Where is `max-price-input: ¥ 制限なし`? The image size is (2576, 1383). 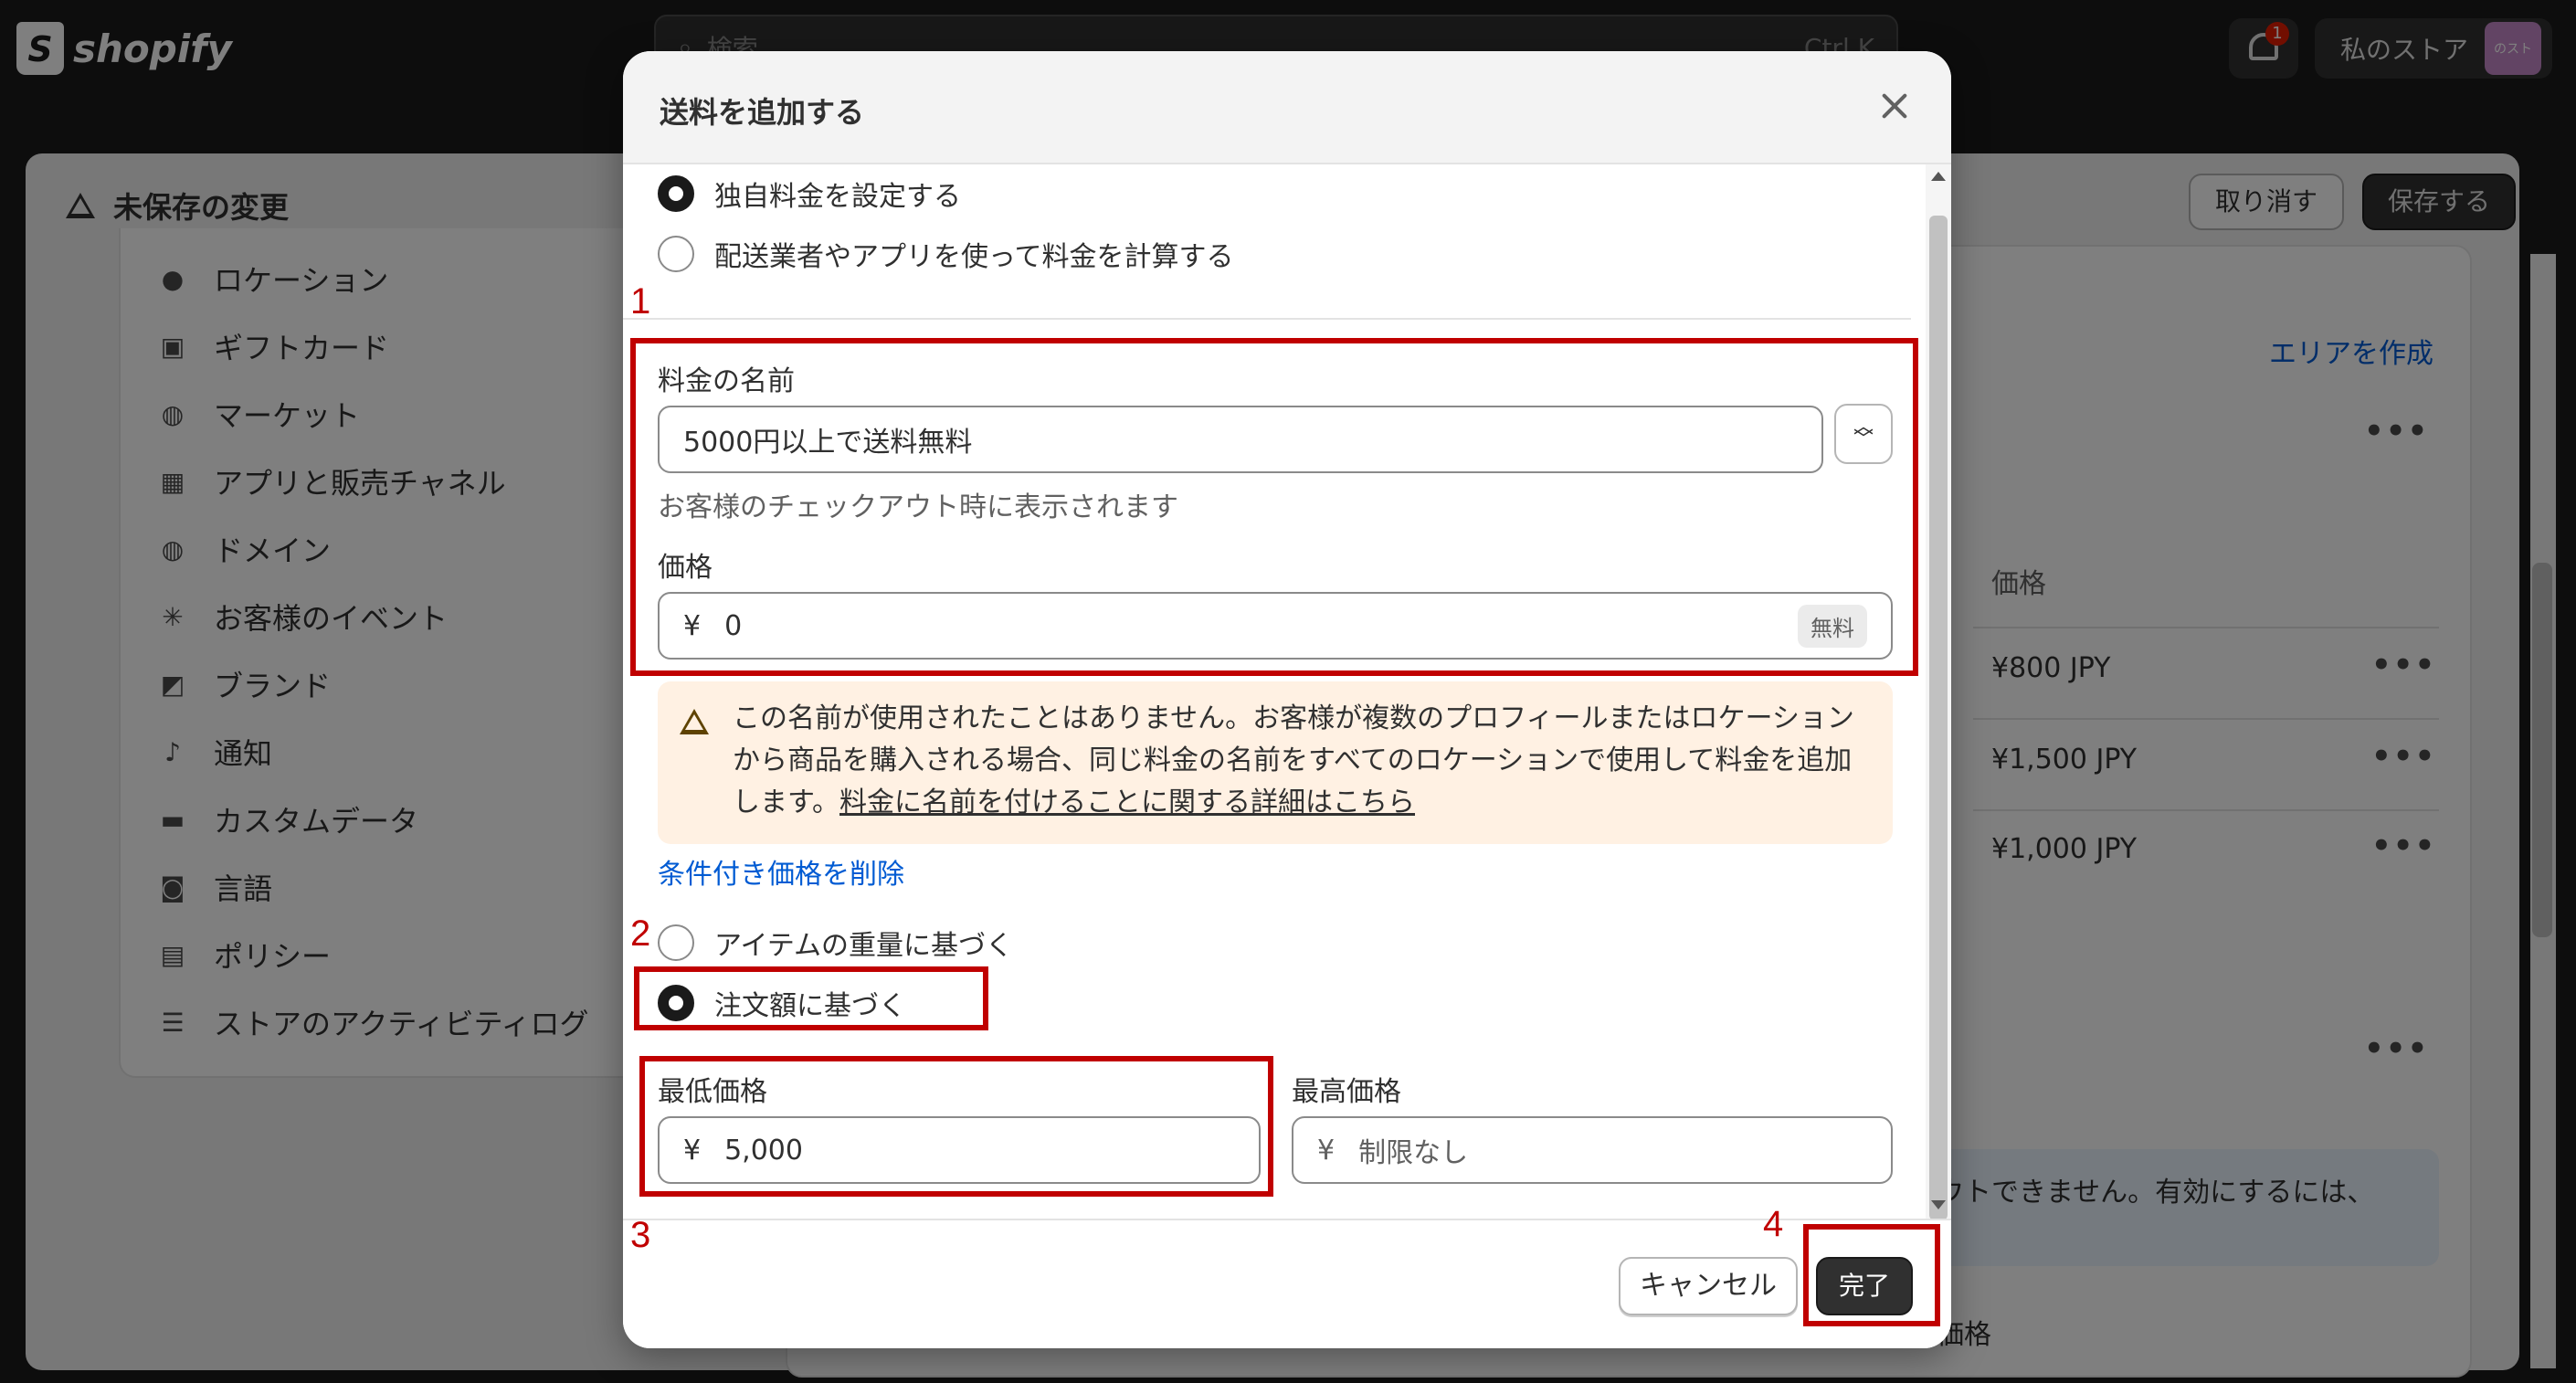 max-price-input: ¥ 制限なし is located at coordinates (1593, 1150).